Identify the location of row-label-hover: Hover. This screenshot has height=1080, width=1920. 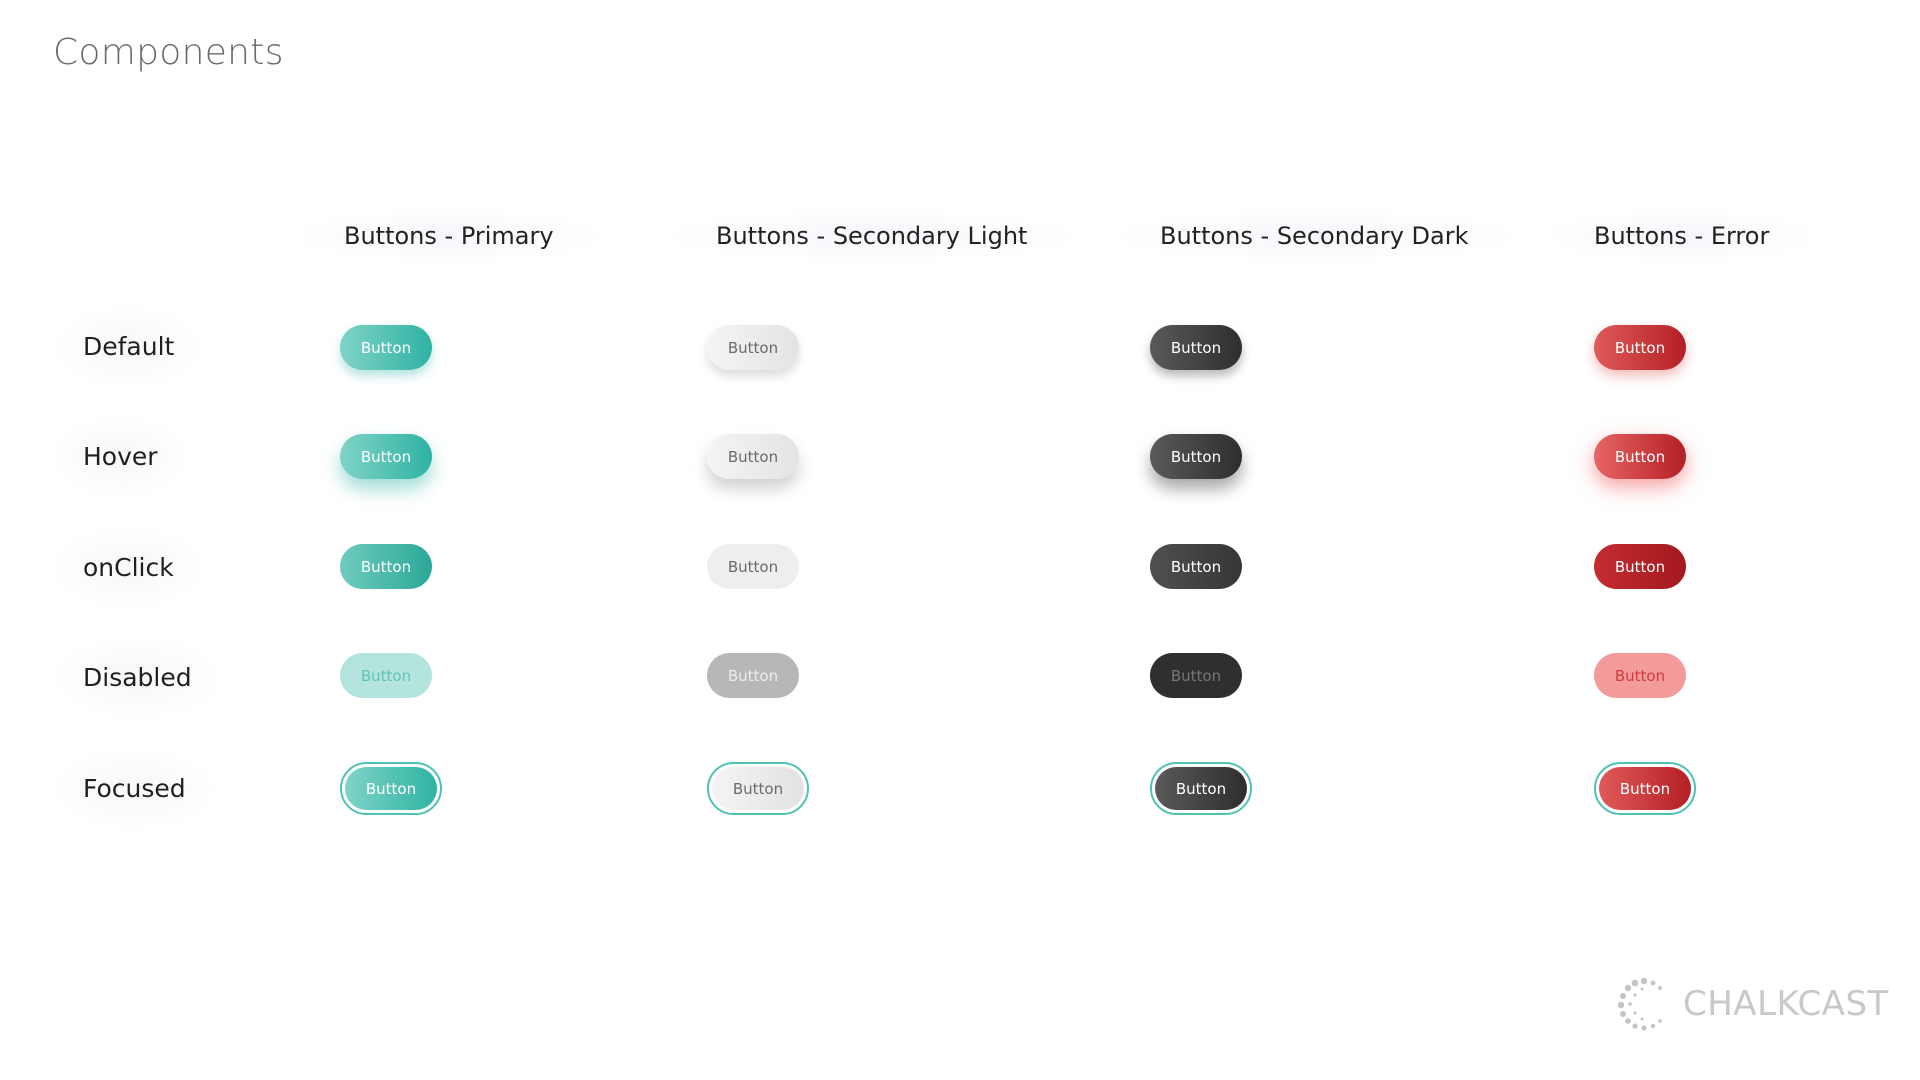
(120, 457).